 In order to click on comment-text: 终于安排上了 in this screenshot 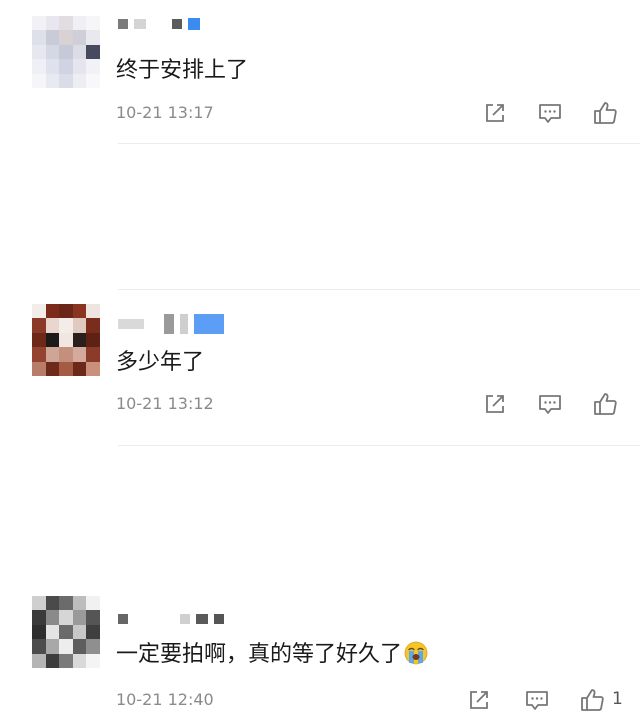, I will do `click(182, 70)`.